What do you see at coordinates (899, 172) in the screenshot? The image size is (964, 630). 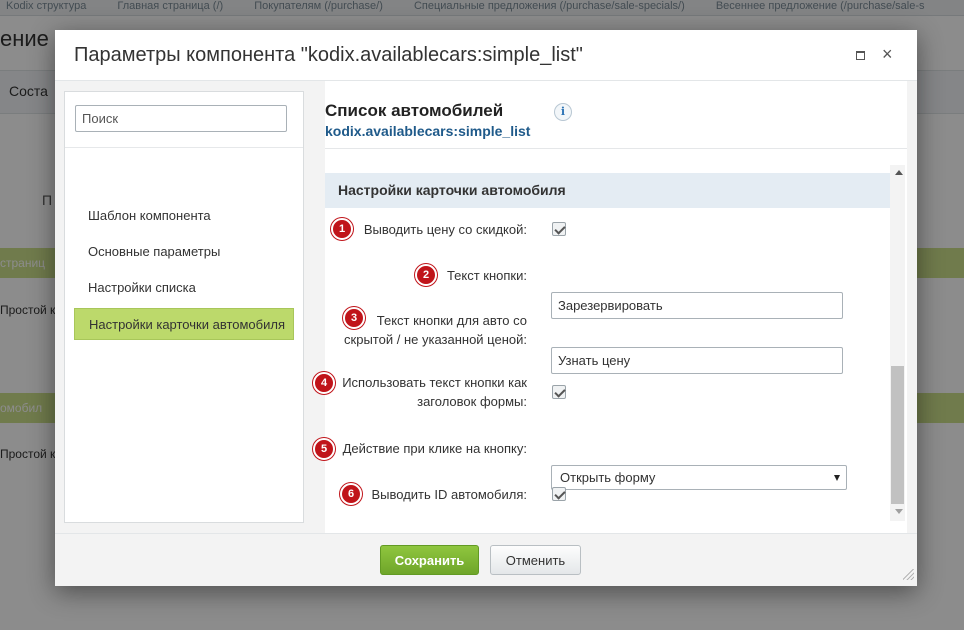 I see `scroll-up-icon` at bounding box center [899, 172].